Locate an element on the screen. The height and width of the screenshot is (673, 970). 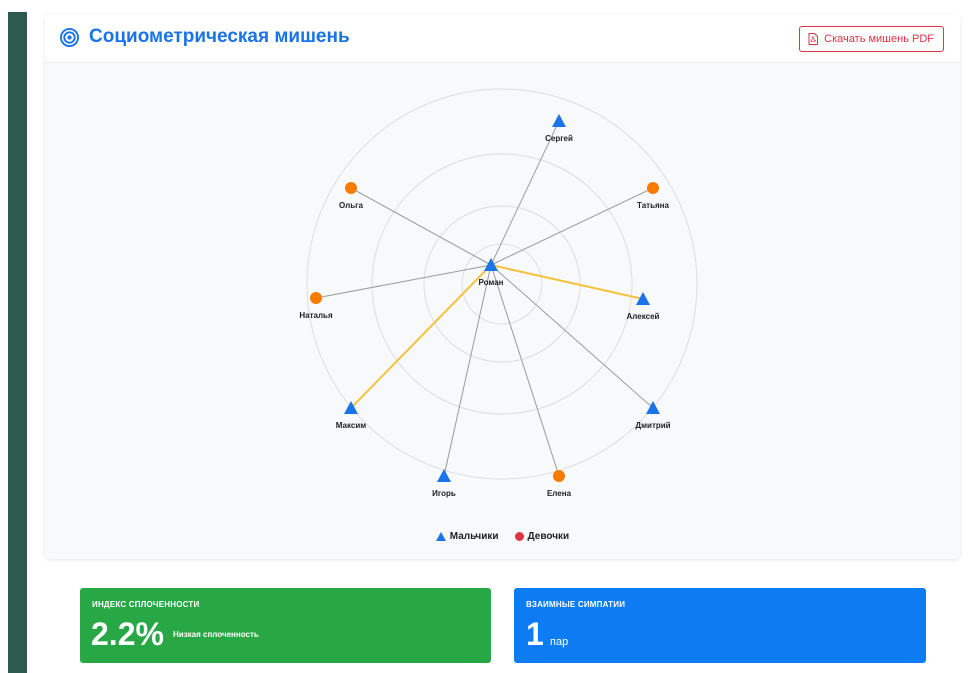
mutual-unit: пар is located at coordinates (559, 642).